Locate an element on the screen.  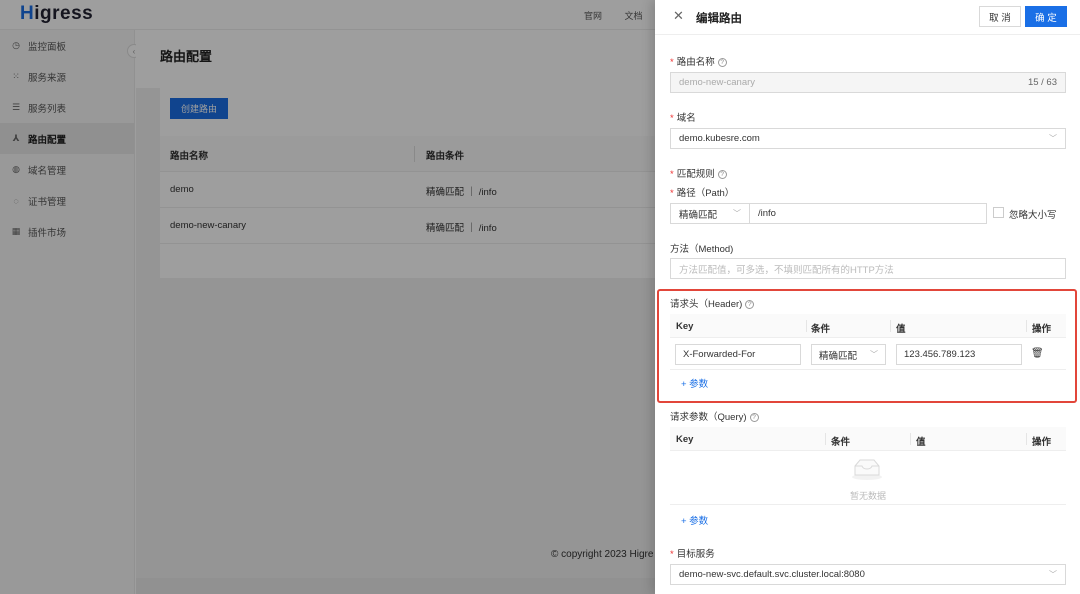
drawer-title: 编辑路由 is located at coordinates (719, 19).